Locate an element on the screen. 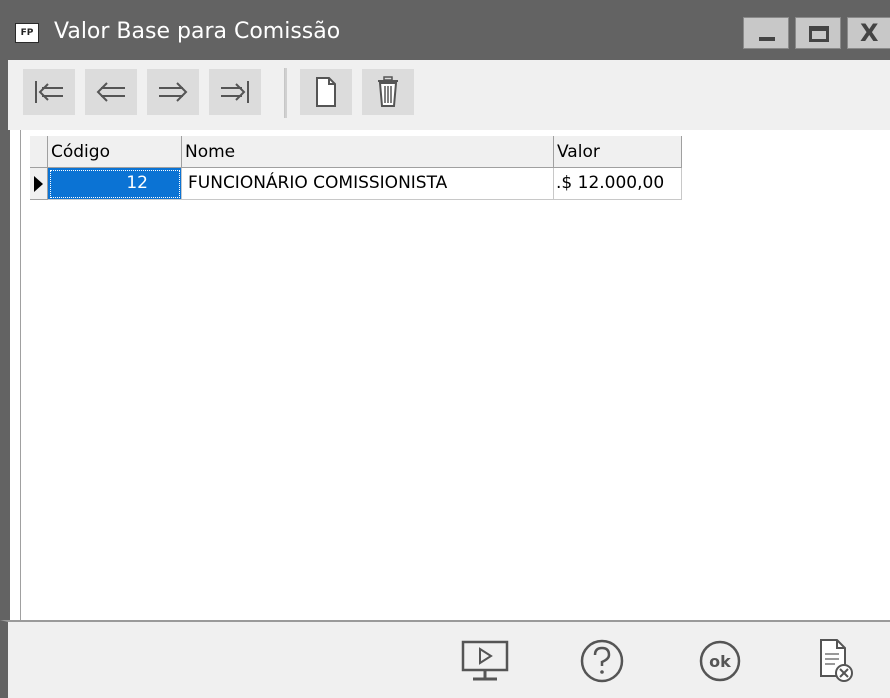  maximize-button is located at coordinates (818, 33).